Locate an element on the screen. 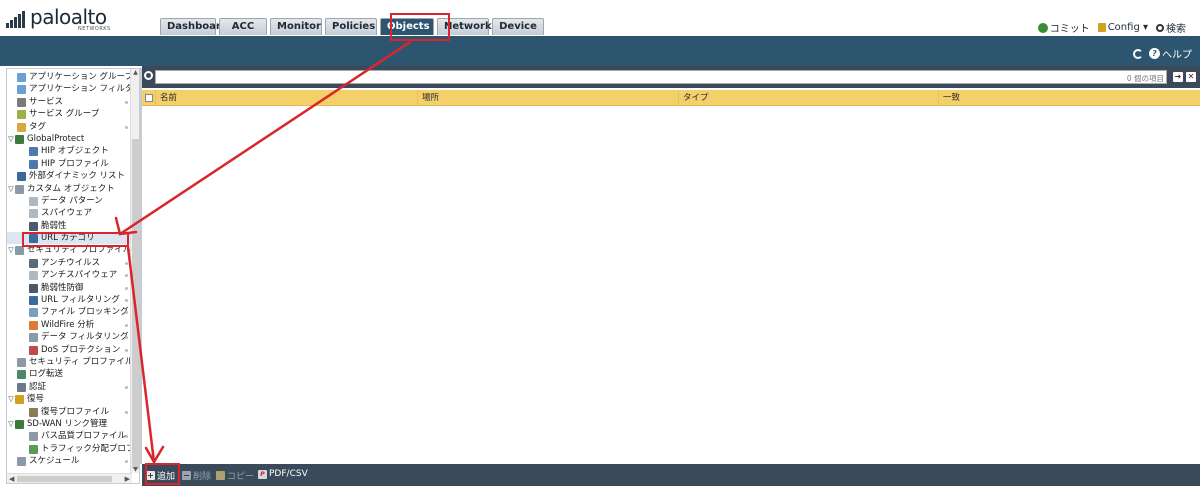 The image size is (1200, 486). tree-item: アプリケーション フィルタ is located at coordinates (69, 89).